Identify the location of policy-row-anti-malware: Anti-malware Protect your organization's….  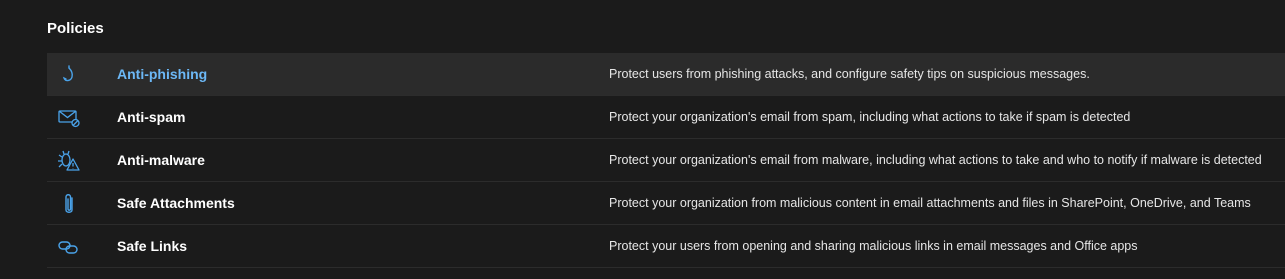
(666, 160).